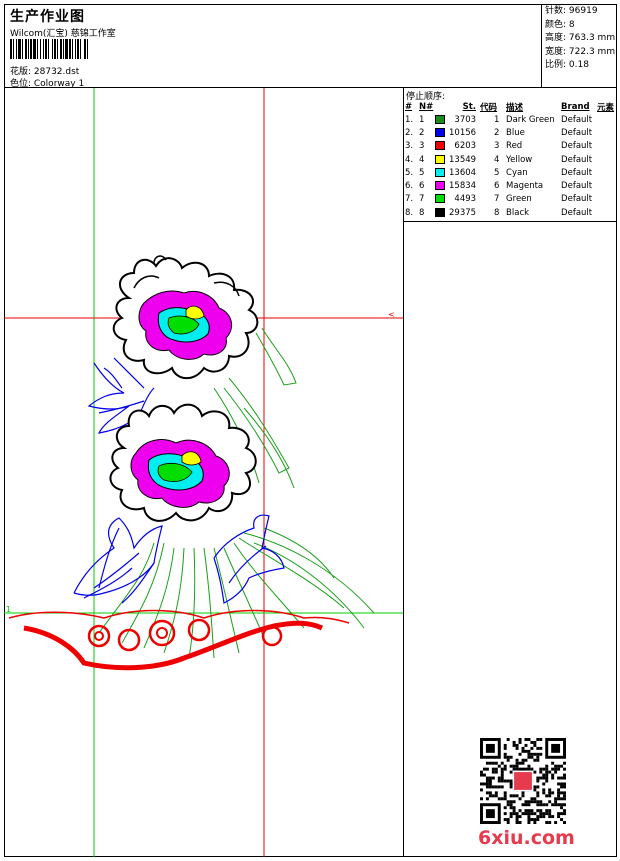  What do you see at coordinates (463, 212) in the screenshot?
I see `row-stitches: 29375` at bounding box center [463, 212].